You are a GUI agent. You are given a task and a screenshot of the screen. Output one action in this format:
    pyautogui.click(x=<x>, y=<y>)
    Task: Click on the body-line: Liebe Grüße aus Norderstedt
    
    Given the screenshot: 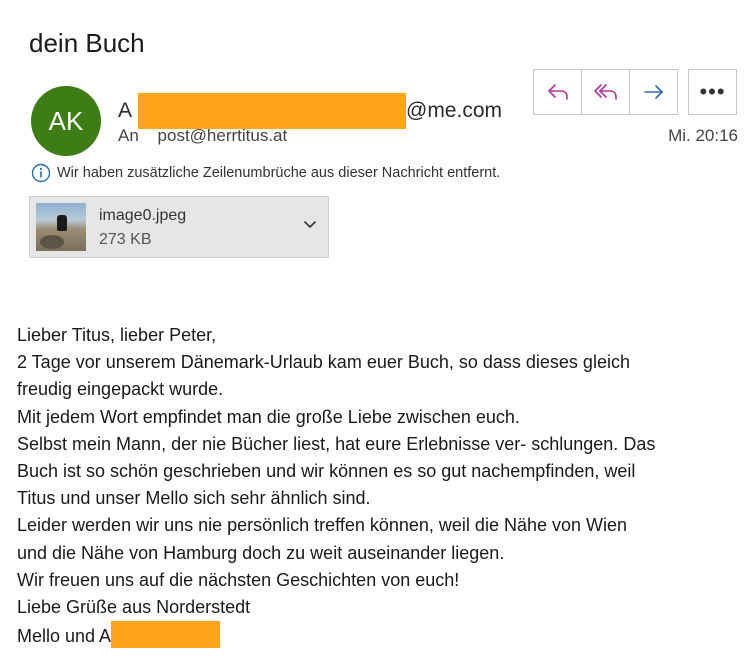 What is the action you would take?
    pyautogui.click(x=134, y=607)
    